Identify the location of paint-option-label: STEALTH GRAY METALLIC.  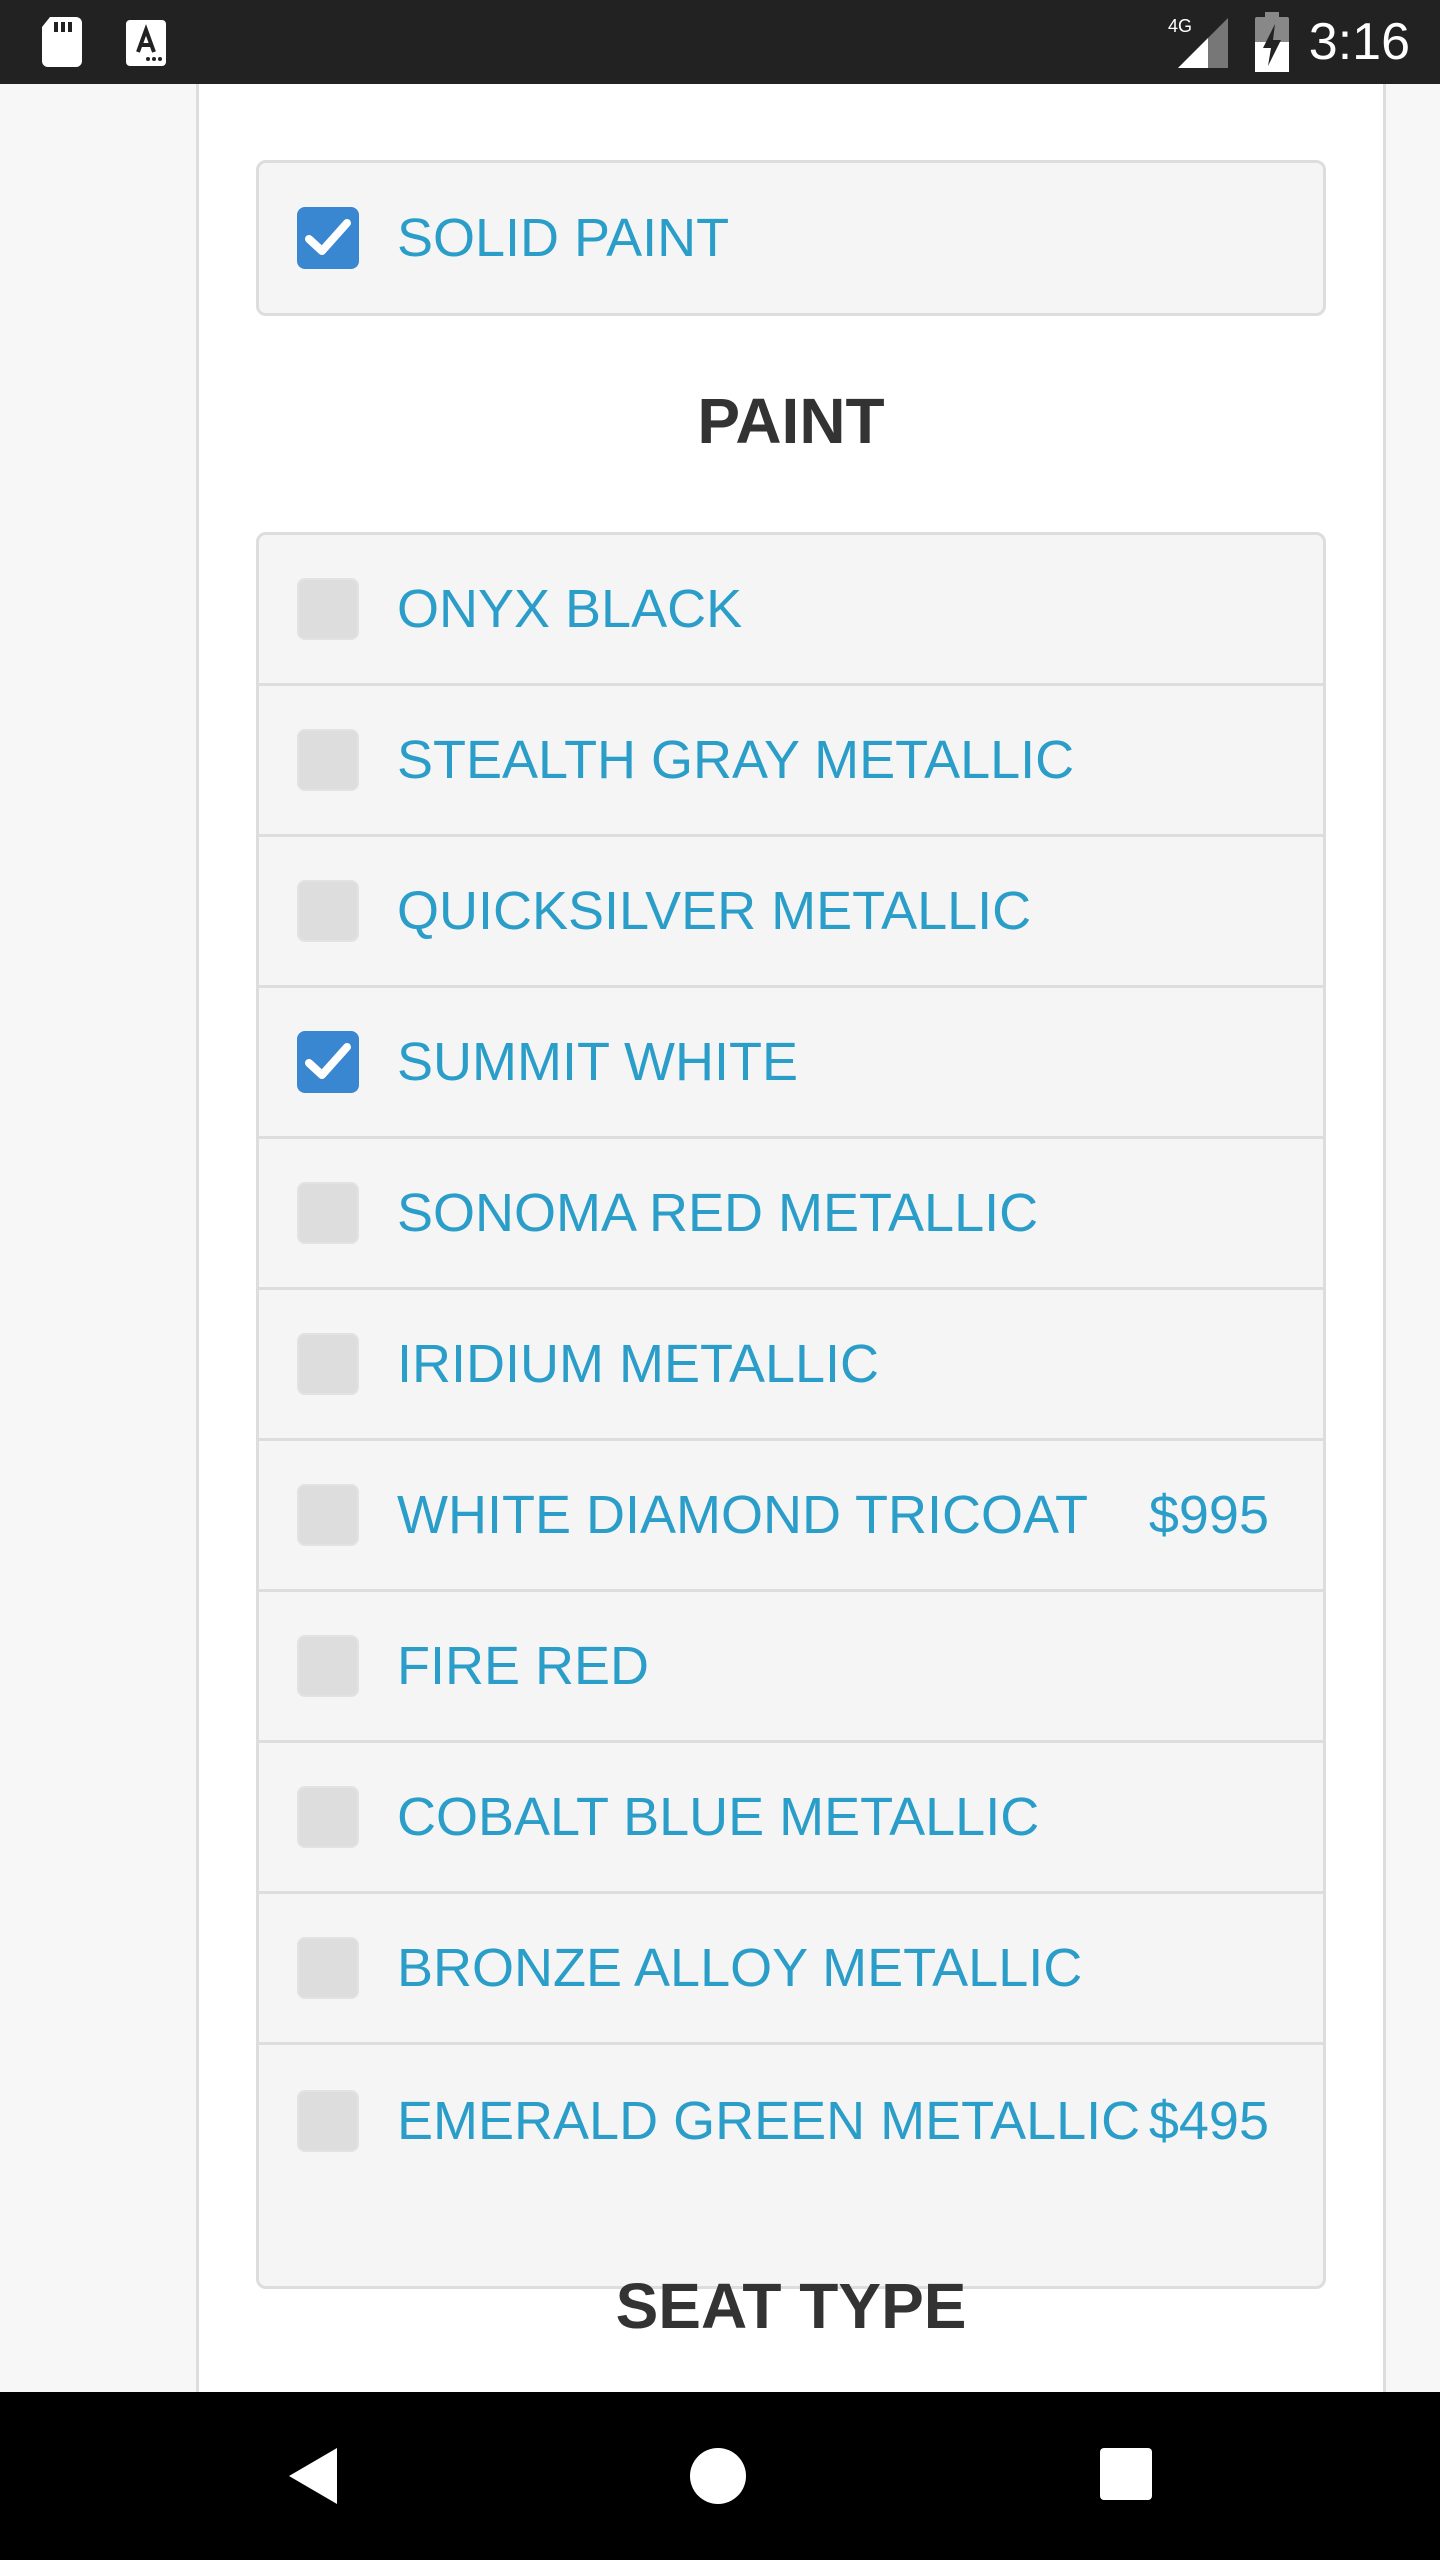
(736, 760).